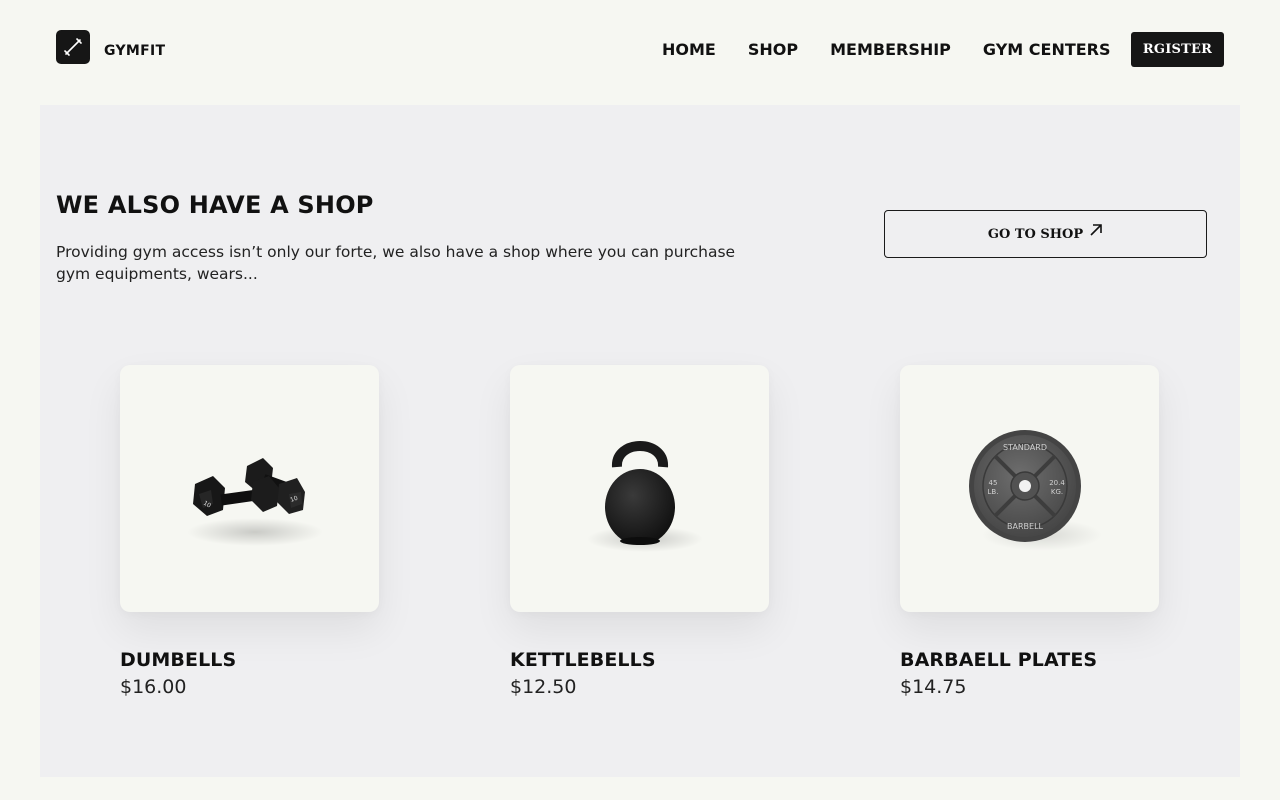 The image size is (1280, 800). What do you see at coordinates (773, 49) in the screenshot?
I see `nav-shop: SHOP` at bounding box center [773, 49].